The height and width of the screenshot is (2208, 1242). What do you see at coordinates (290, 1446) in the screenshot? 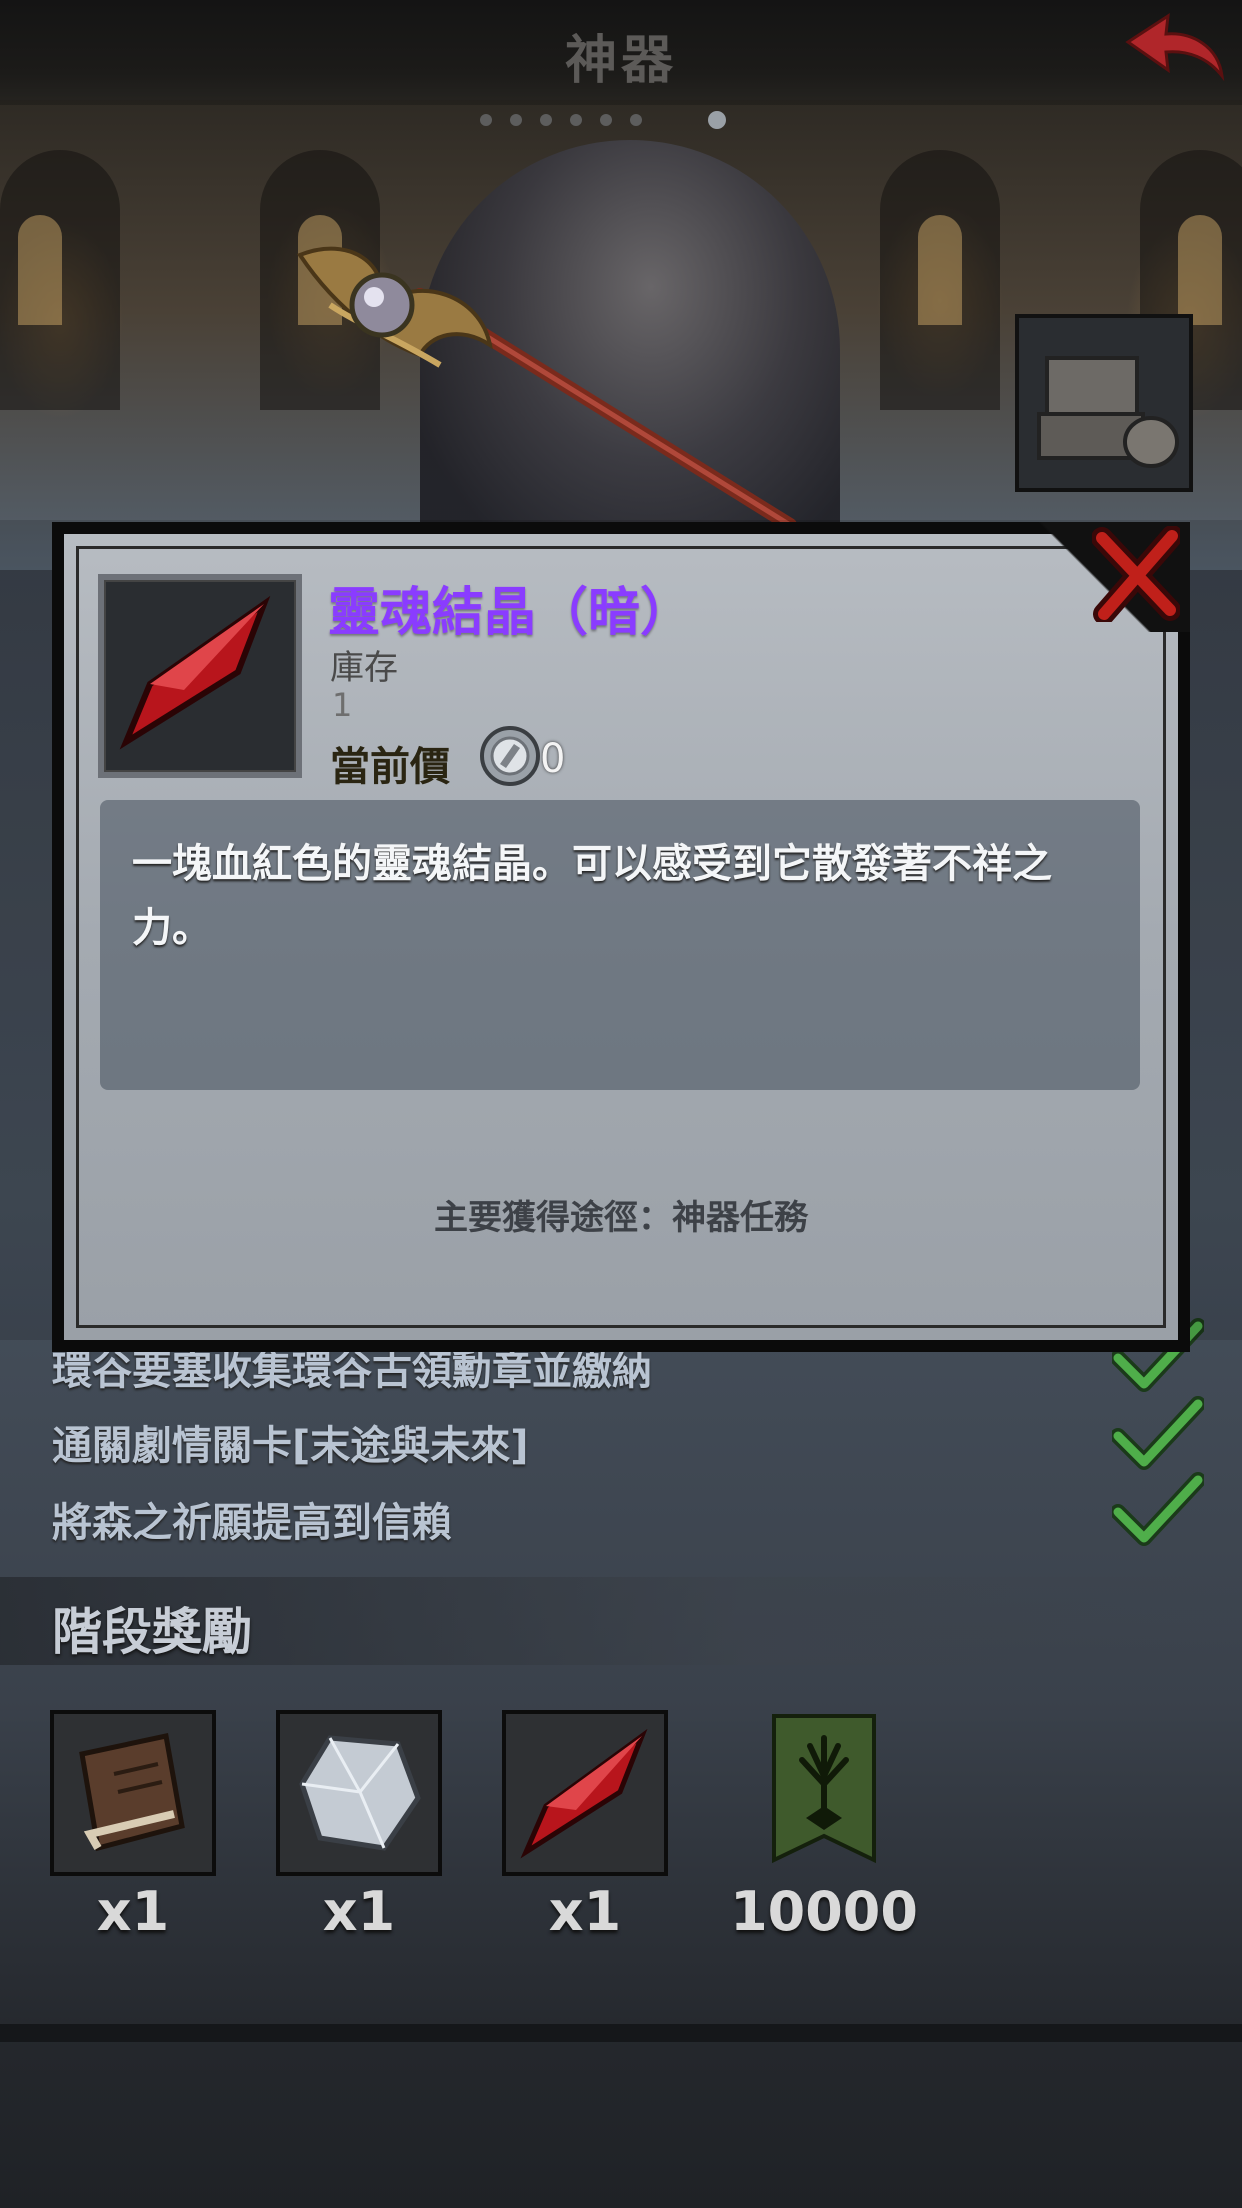
I see `condition-text: 通關劇情關卡[末途與未來]` at bounding box center [290, 1446].